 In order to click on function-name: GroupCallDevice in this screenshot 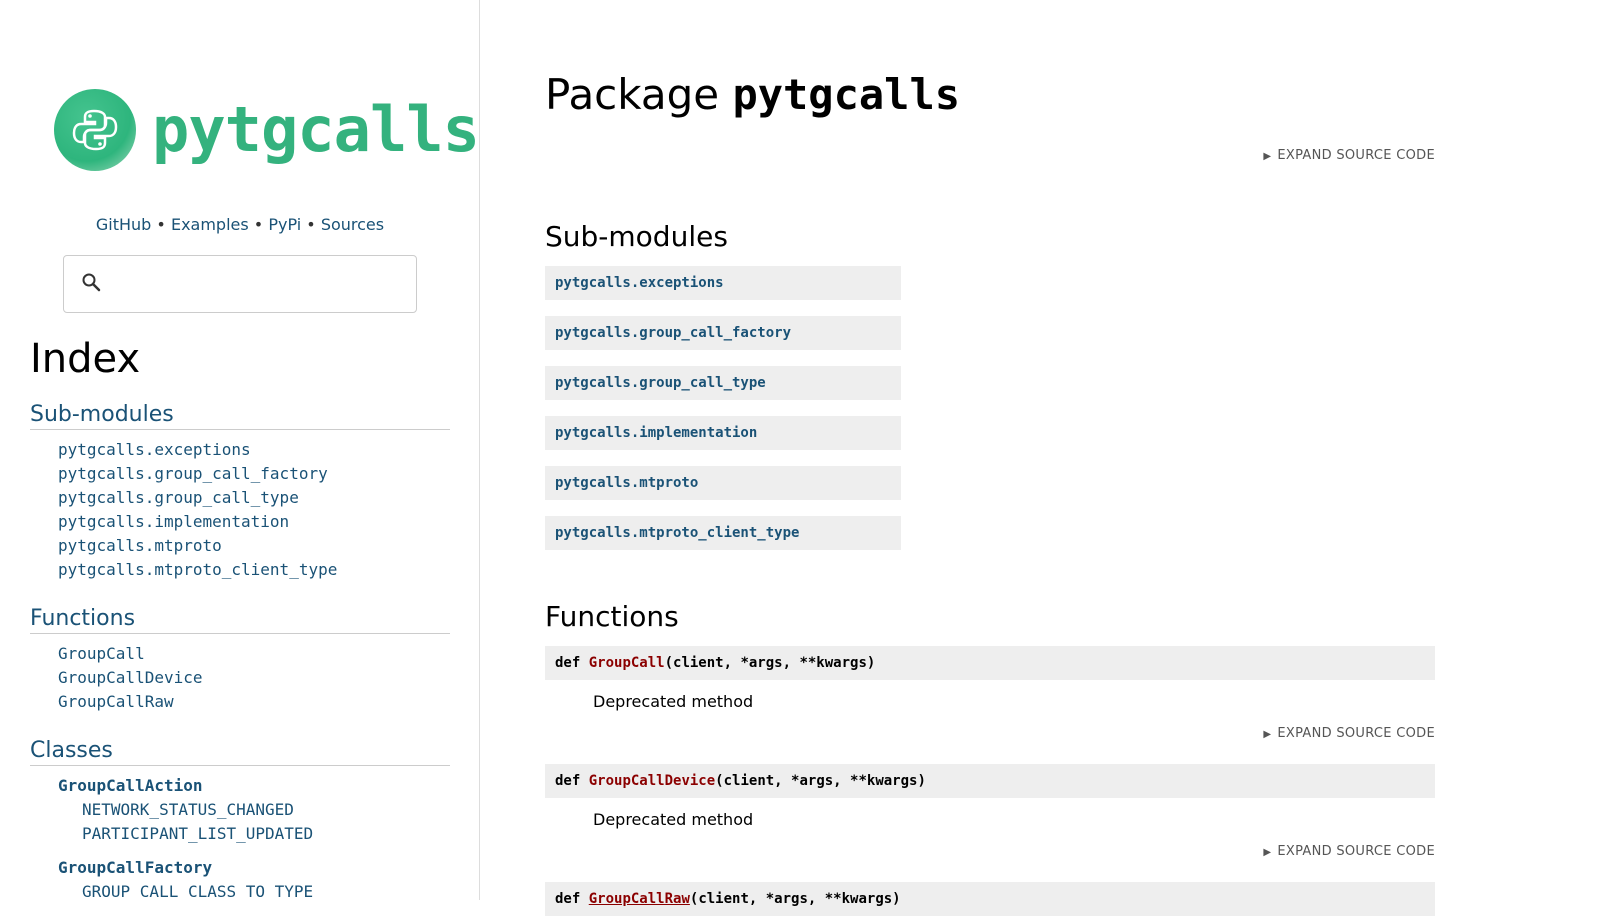, I will do `click(652, 781)`.